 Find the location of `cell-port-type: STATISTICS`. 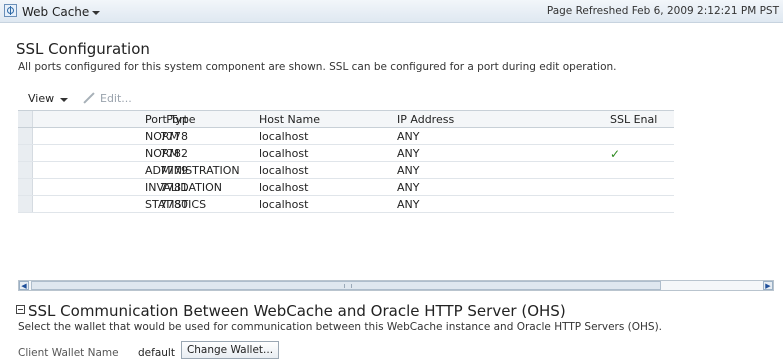

cell-port-type: STATISTICS is located at coordinates (176, 204).